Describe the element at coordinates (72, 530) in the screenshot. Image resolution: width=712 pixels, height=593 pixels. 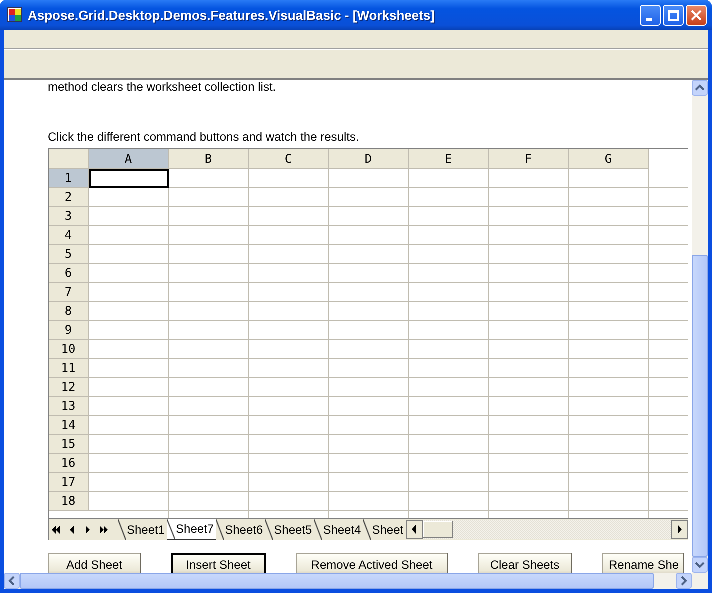
I see `previous-sheet-icon` at that location.